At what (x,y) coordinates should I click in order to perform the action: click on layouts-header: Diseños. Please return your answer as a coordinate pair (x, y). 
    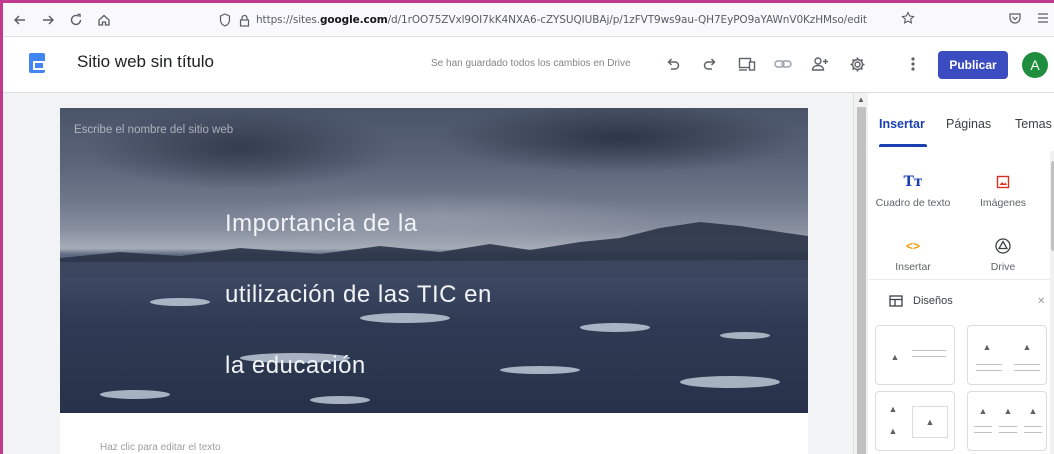
    Looking at the image, I should click on (921, 301).